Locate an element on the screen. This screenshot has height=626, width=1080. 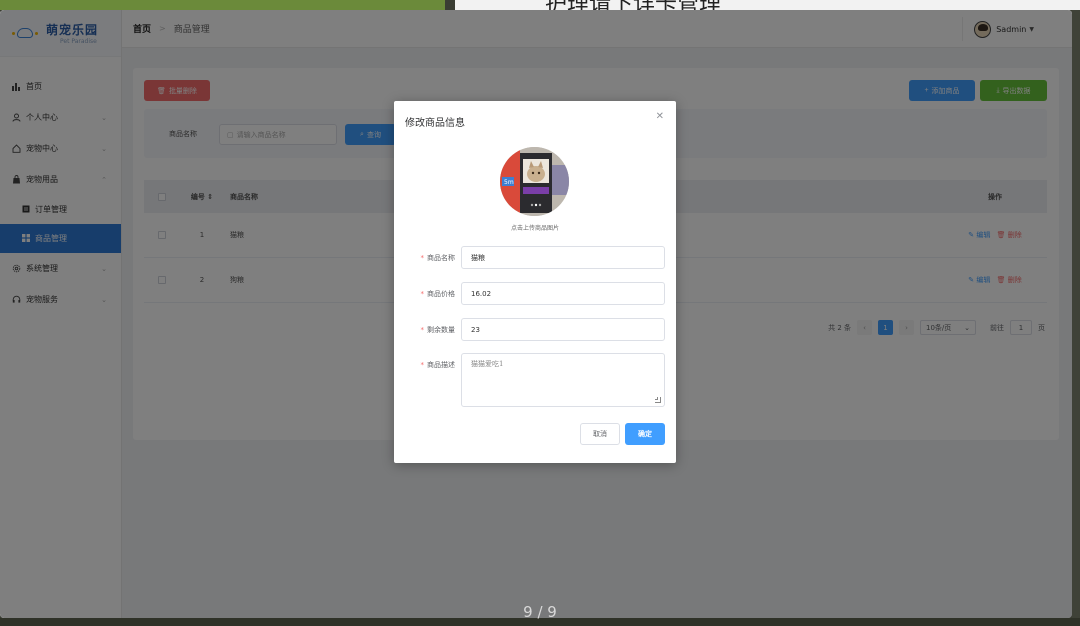
cancel-button: 取消 is located at coordinates (600, 434).